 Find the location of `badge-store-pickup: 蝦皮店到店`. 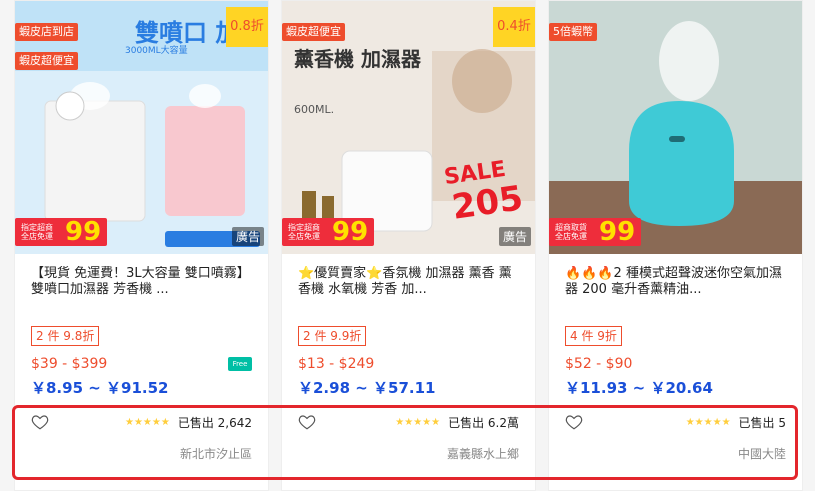

badge-store-pickup: 蝦皮店到店 is located at coordinates (46, 32).